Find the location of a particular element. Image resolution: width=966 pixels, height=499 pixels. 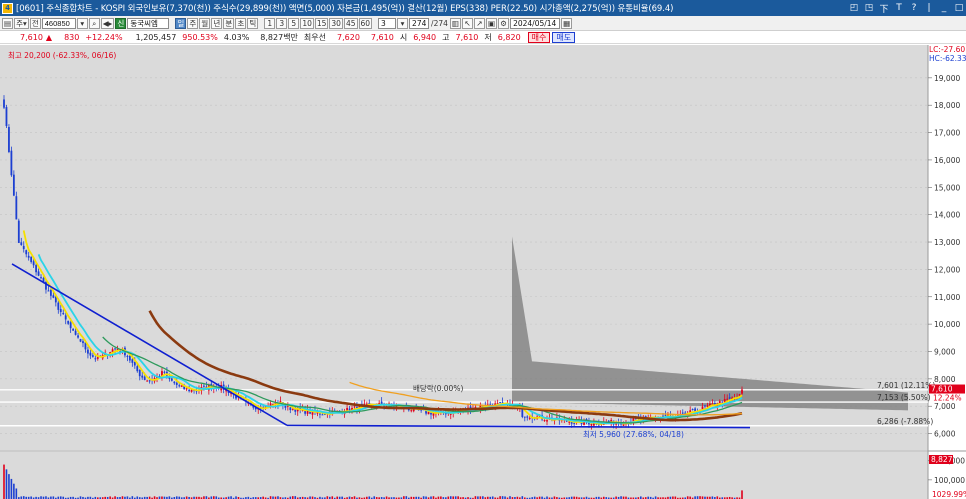

calendar-icon: ▦ is located at coordinates (567, 23).